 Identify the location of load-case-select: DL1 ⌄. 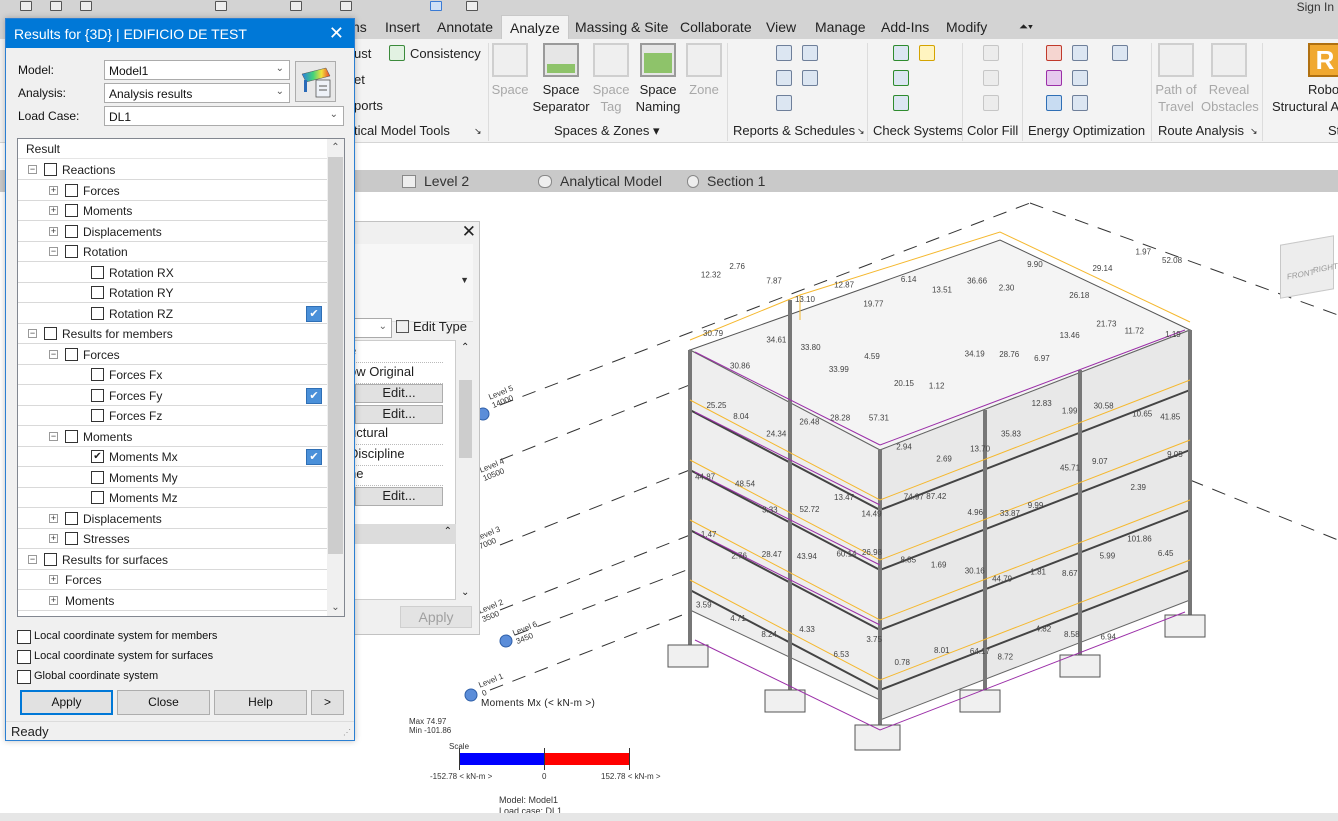
(224, 116).